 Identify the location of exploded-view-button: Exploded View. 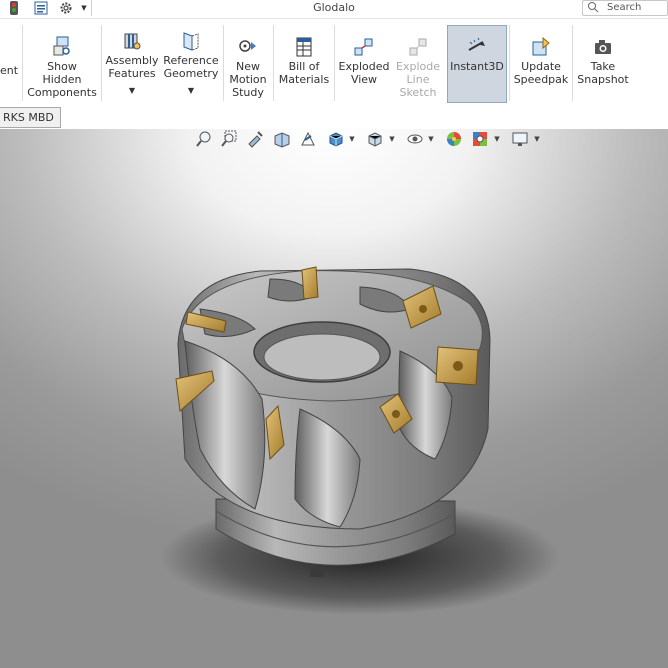
(364, 54).